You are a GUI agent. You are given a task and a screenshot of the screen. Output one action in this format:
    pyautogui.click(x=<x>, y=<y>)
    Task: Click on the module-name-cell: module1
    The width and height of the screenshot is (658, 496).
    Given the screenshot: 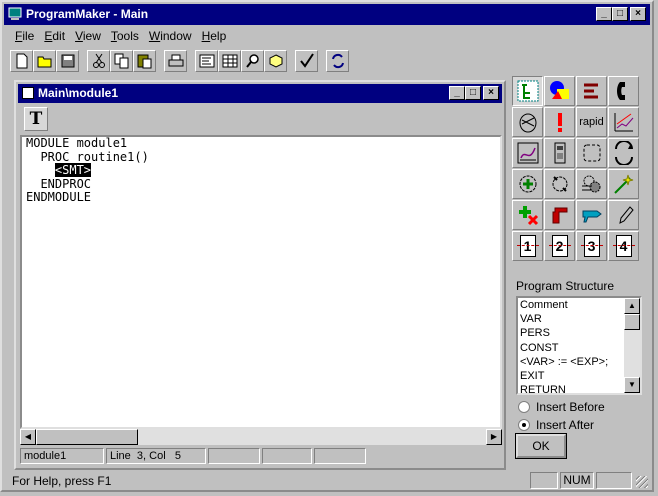 What is the action you would take?
    pyautogui.click(x=62, y=456)
    